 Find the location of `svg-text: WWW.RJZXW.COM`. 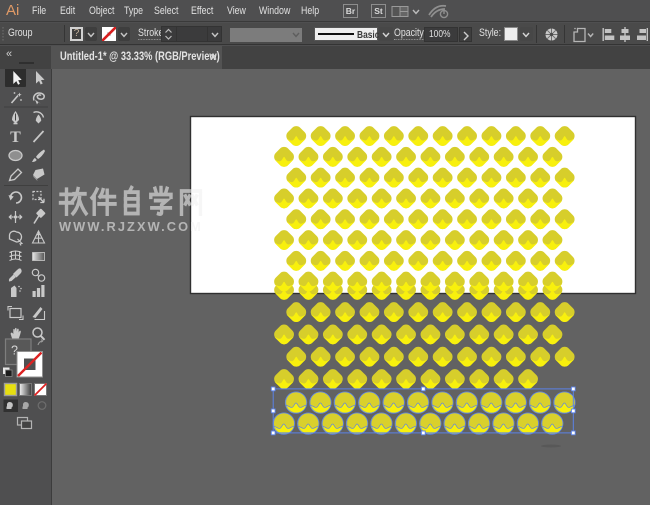

svg-text: WWW.RJZXW.COM is located at coordinates (131, 226).